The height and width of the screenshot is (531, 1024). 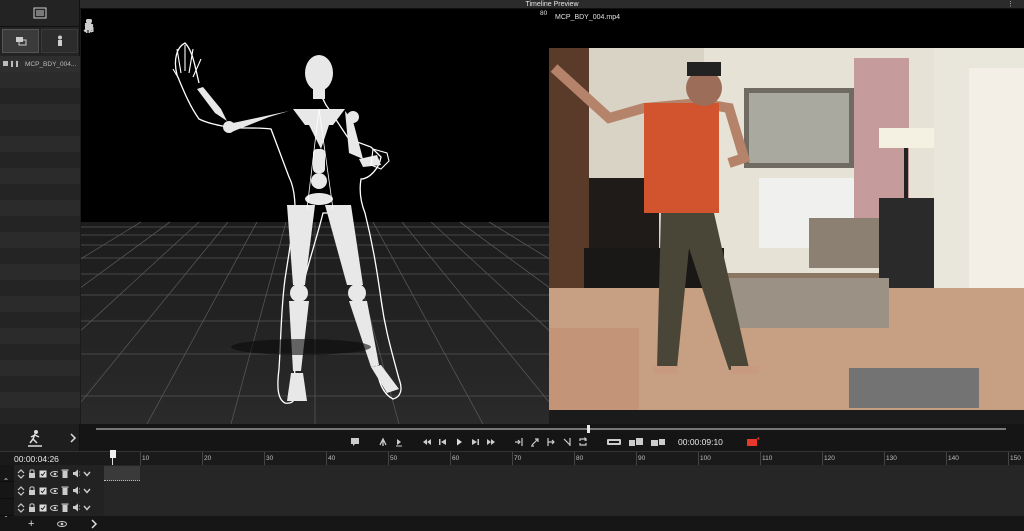 I want to click on step-forward-icon, so click(x=475, y=442).